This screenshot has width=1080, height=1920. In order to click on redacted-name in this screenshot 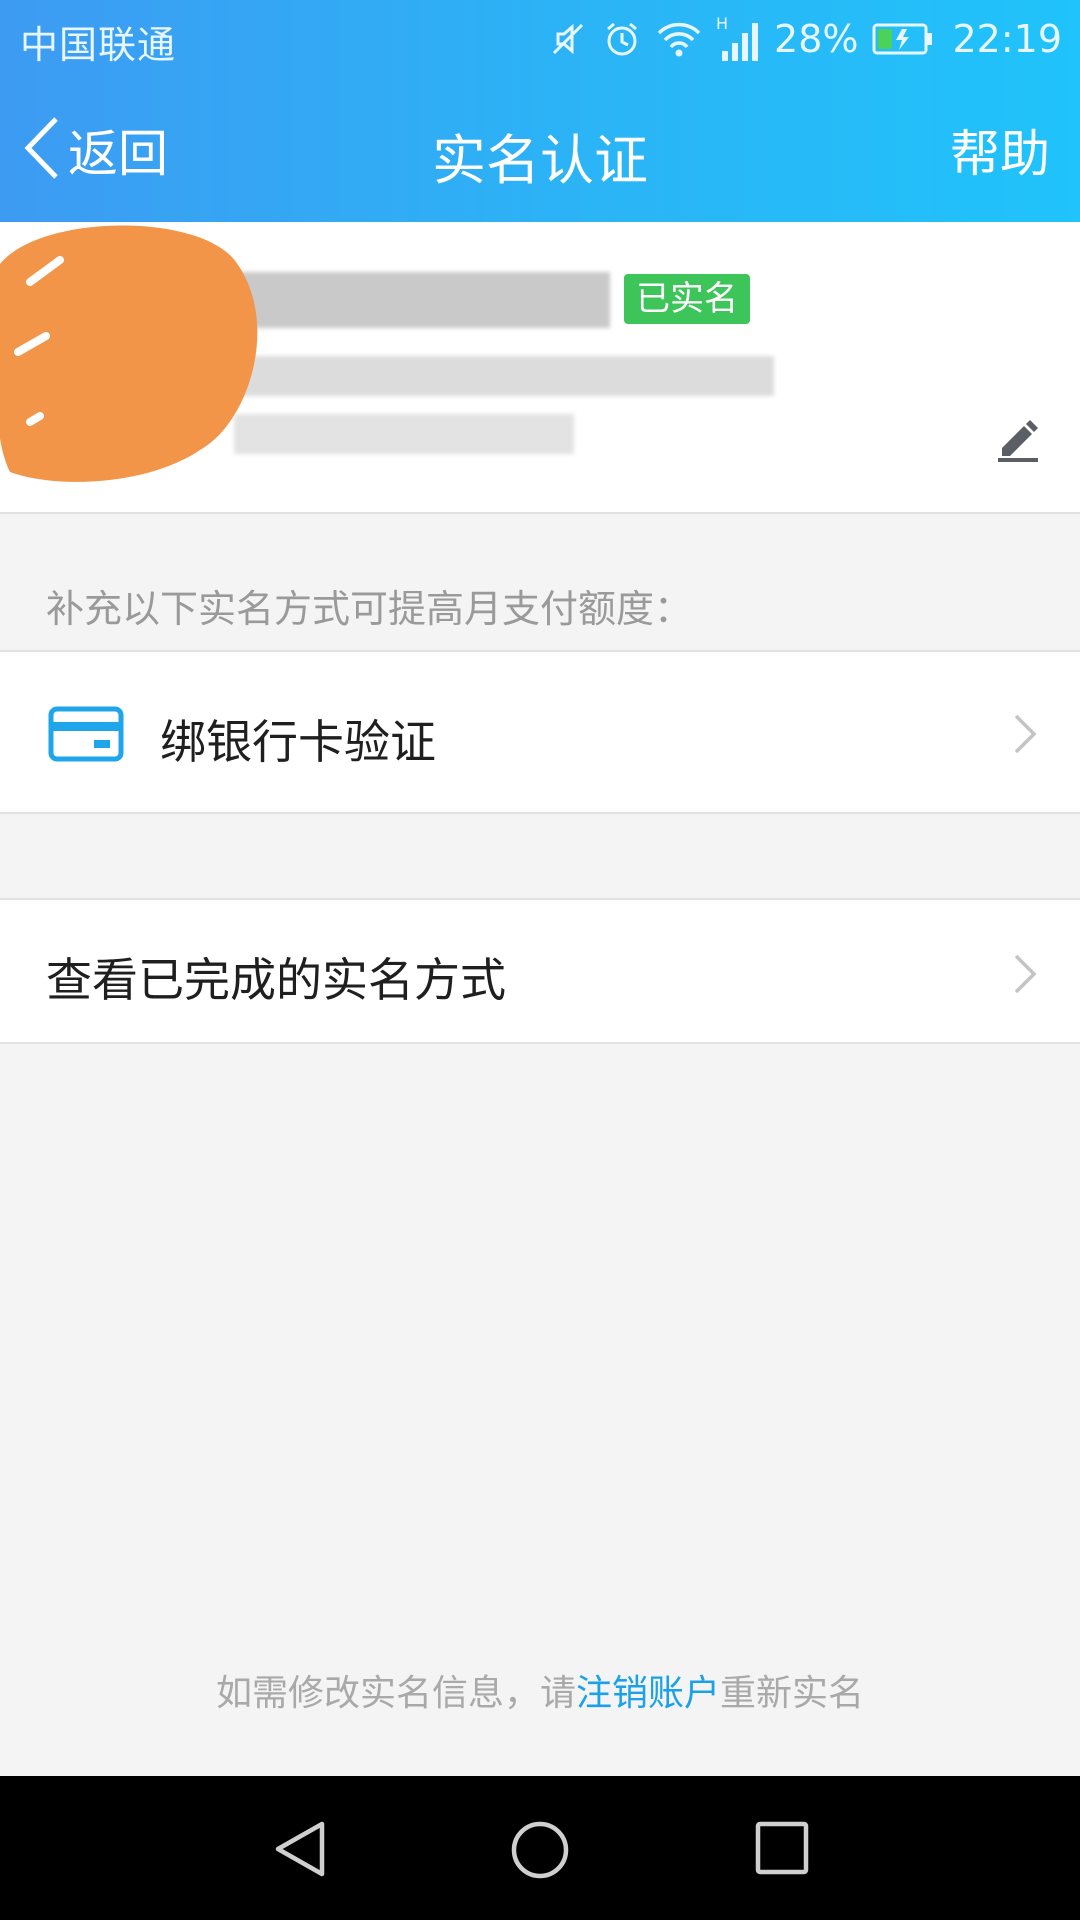, I will do `click(425, 300)`.